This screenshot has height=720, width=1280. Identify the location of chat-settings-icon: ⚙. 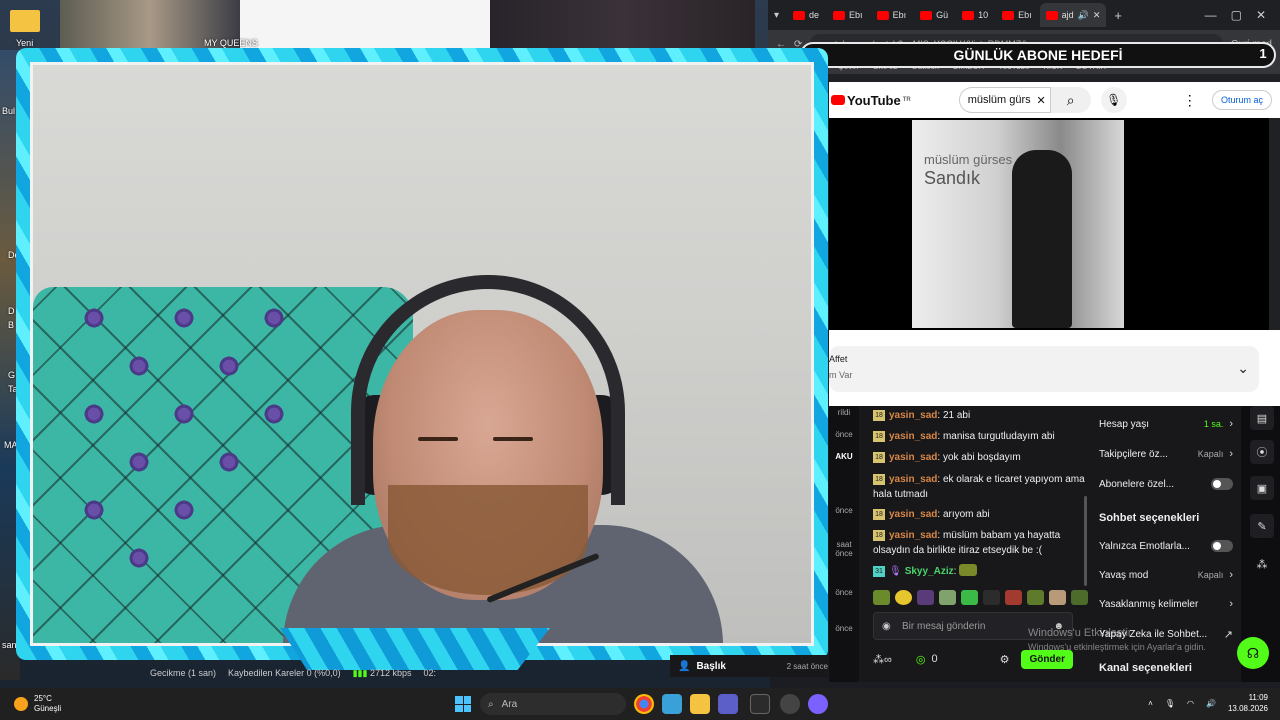
(1005, 659).